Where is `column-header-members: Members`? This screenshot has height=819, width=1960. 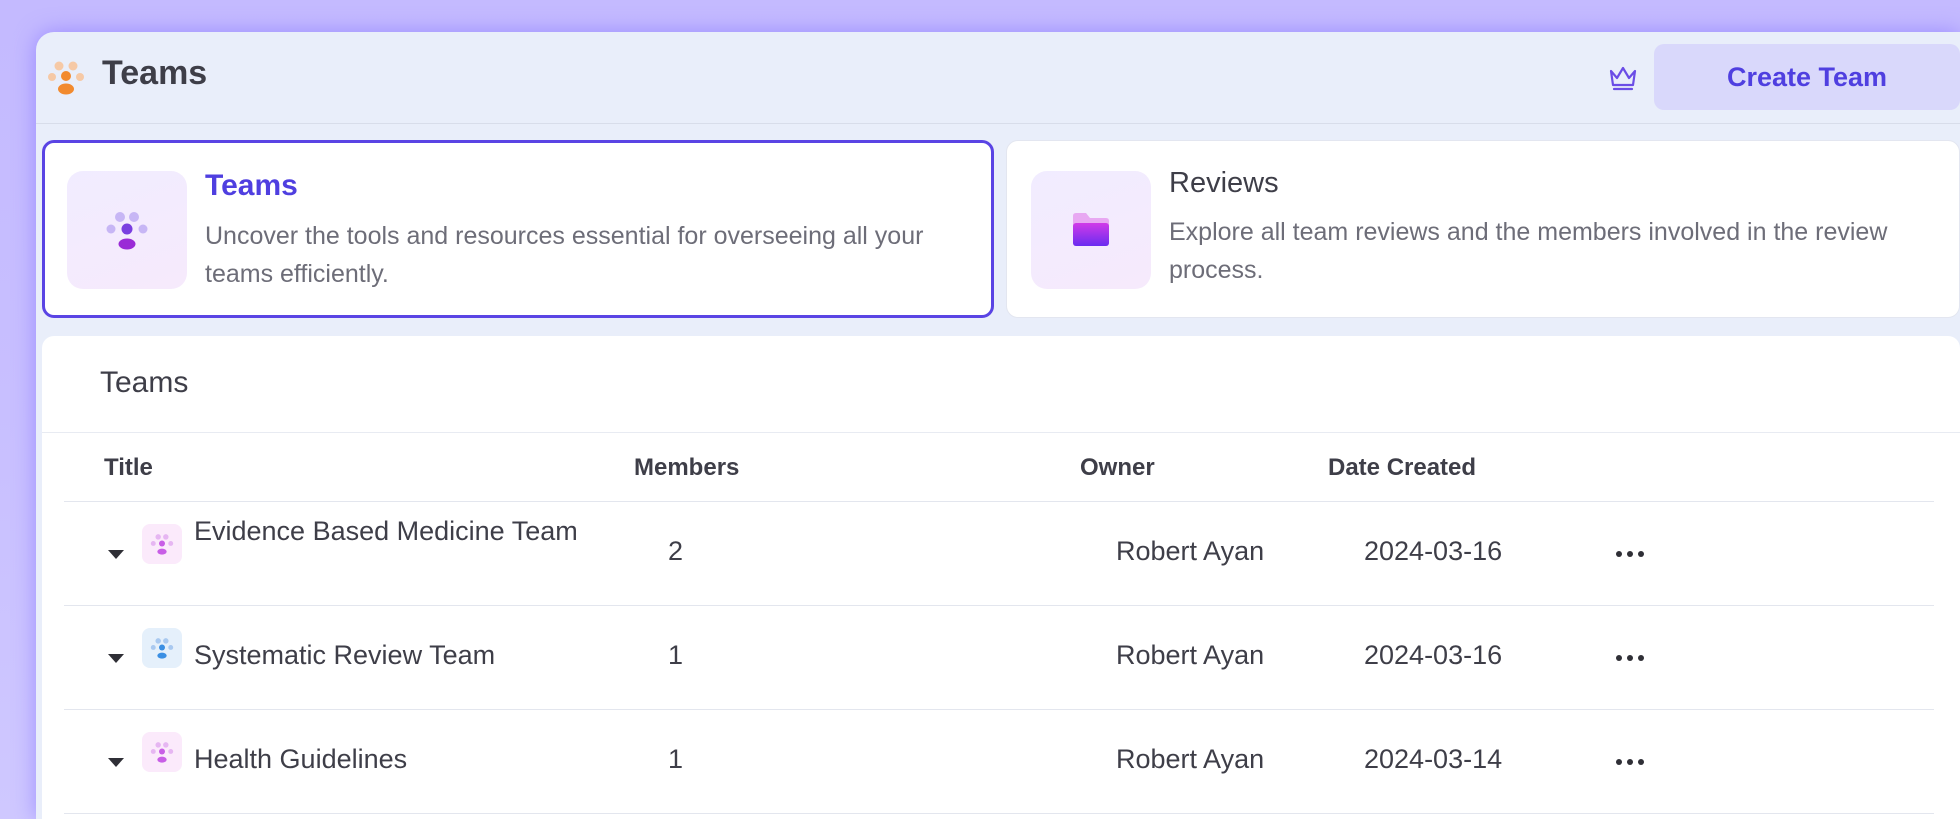 column-header-members: Members is located at coordinates (686, 468).